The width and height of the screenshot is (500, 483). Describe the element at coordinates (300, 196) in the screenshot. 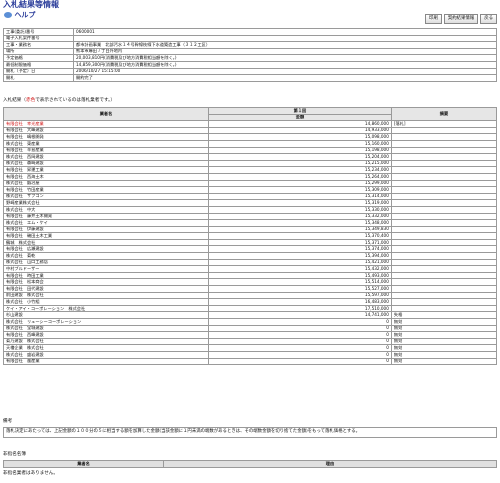

I see `bid-amount: 15,314,000` at that location.